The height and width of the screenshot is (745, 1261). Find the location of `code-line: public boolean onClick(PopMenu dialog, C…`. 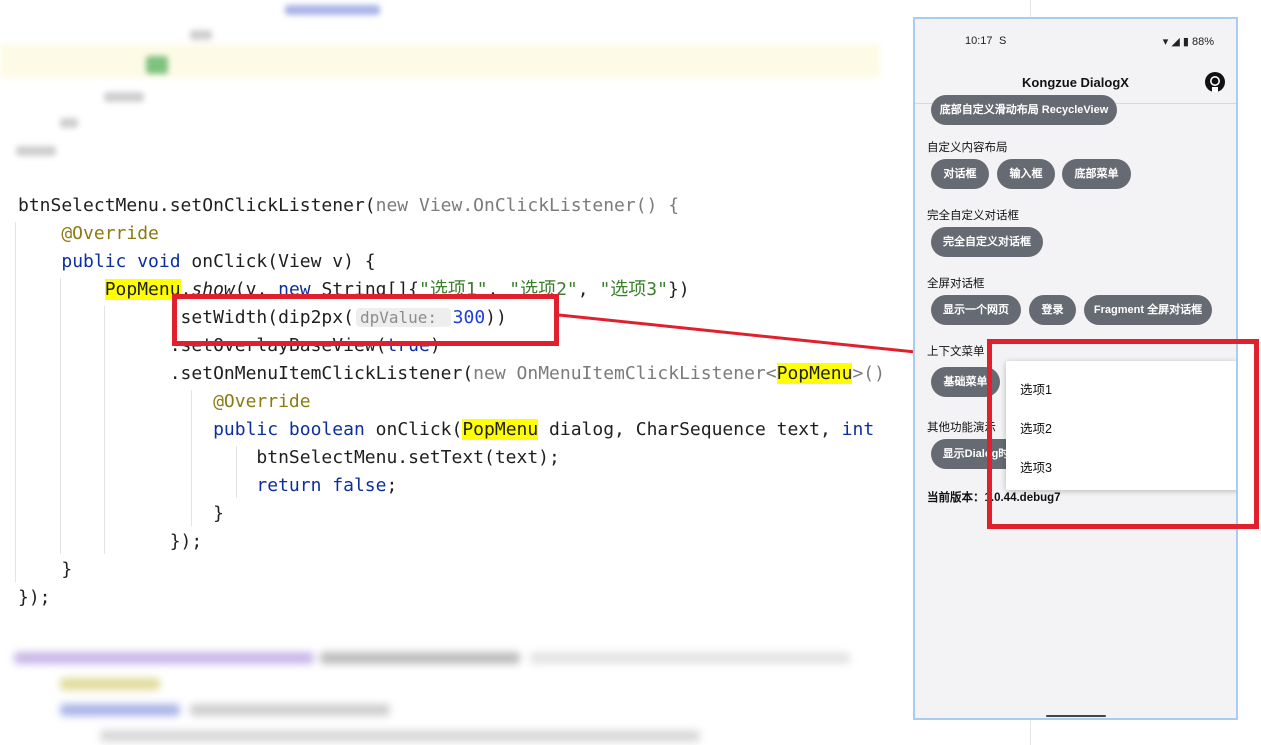

code-line: public boolean onClick(PopMenu dialog, C… is located at coordinates (446, 430).